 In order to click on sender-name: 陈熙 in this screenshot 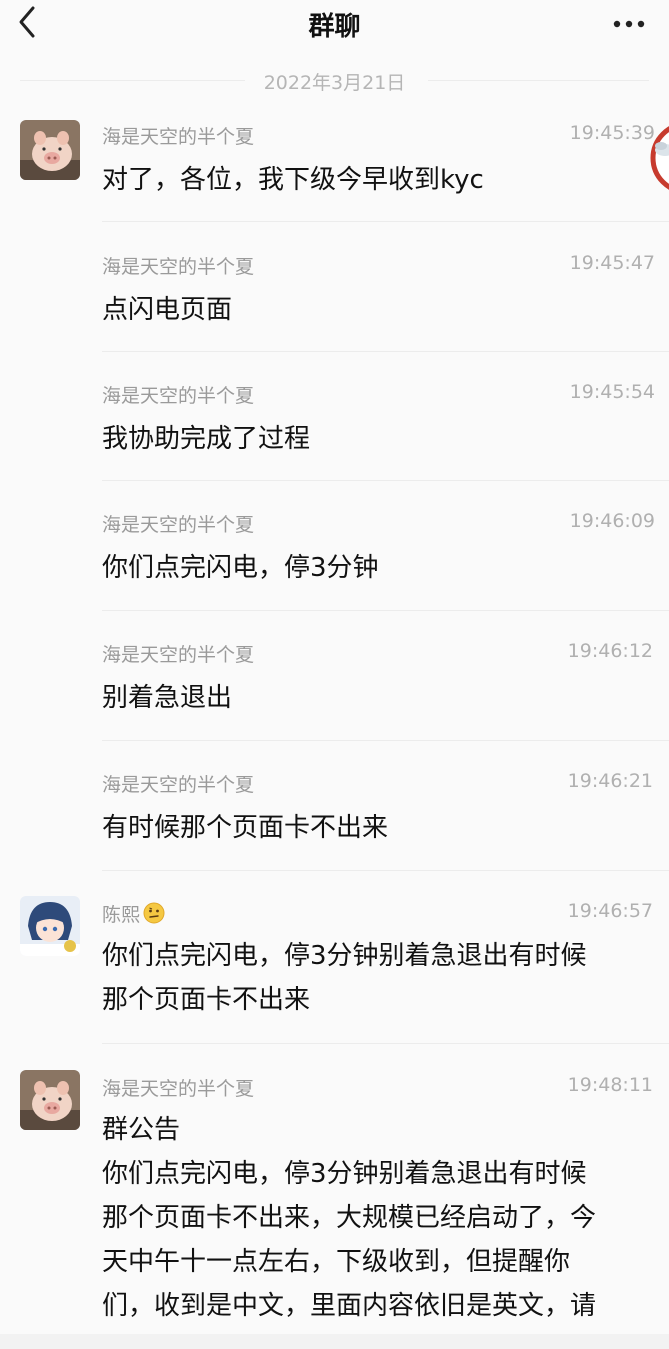, I will do `click(133, 914)`.